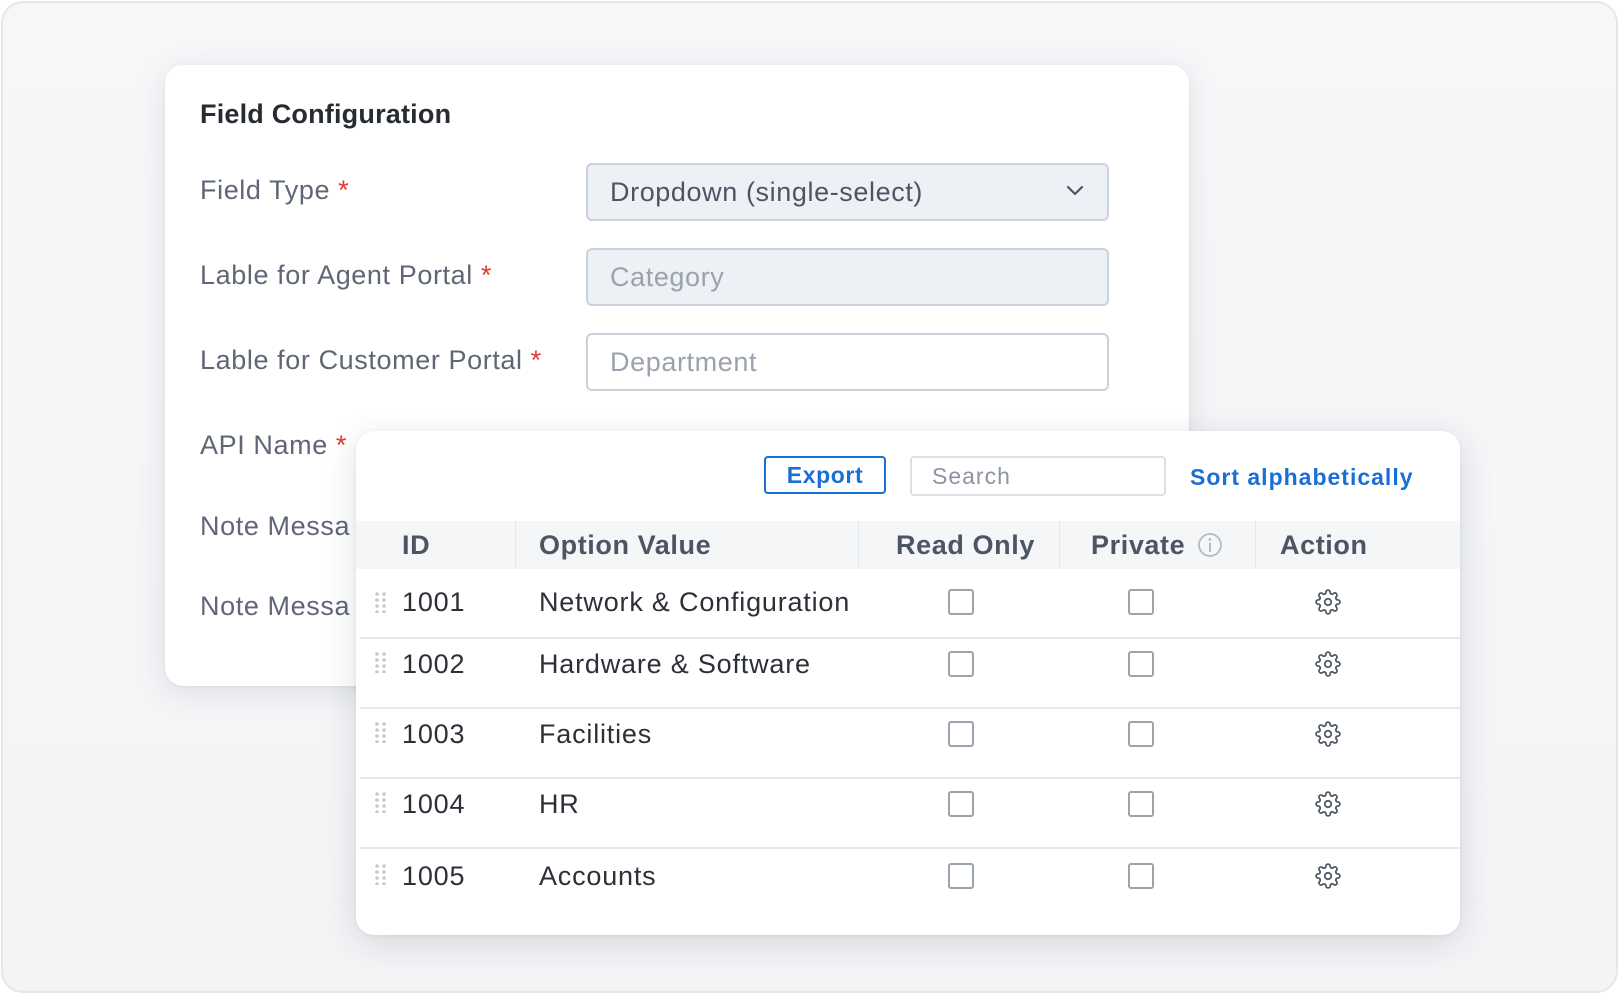 Image resolution: width=1618 pixels, height=993 pixels. I want to click on customer-portal-placeholder: Department, so click(684, 361).